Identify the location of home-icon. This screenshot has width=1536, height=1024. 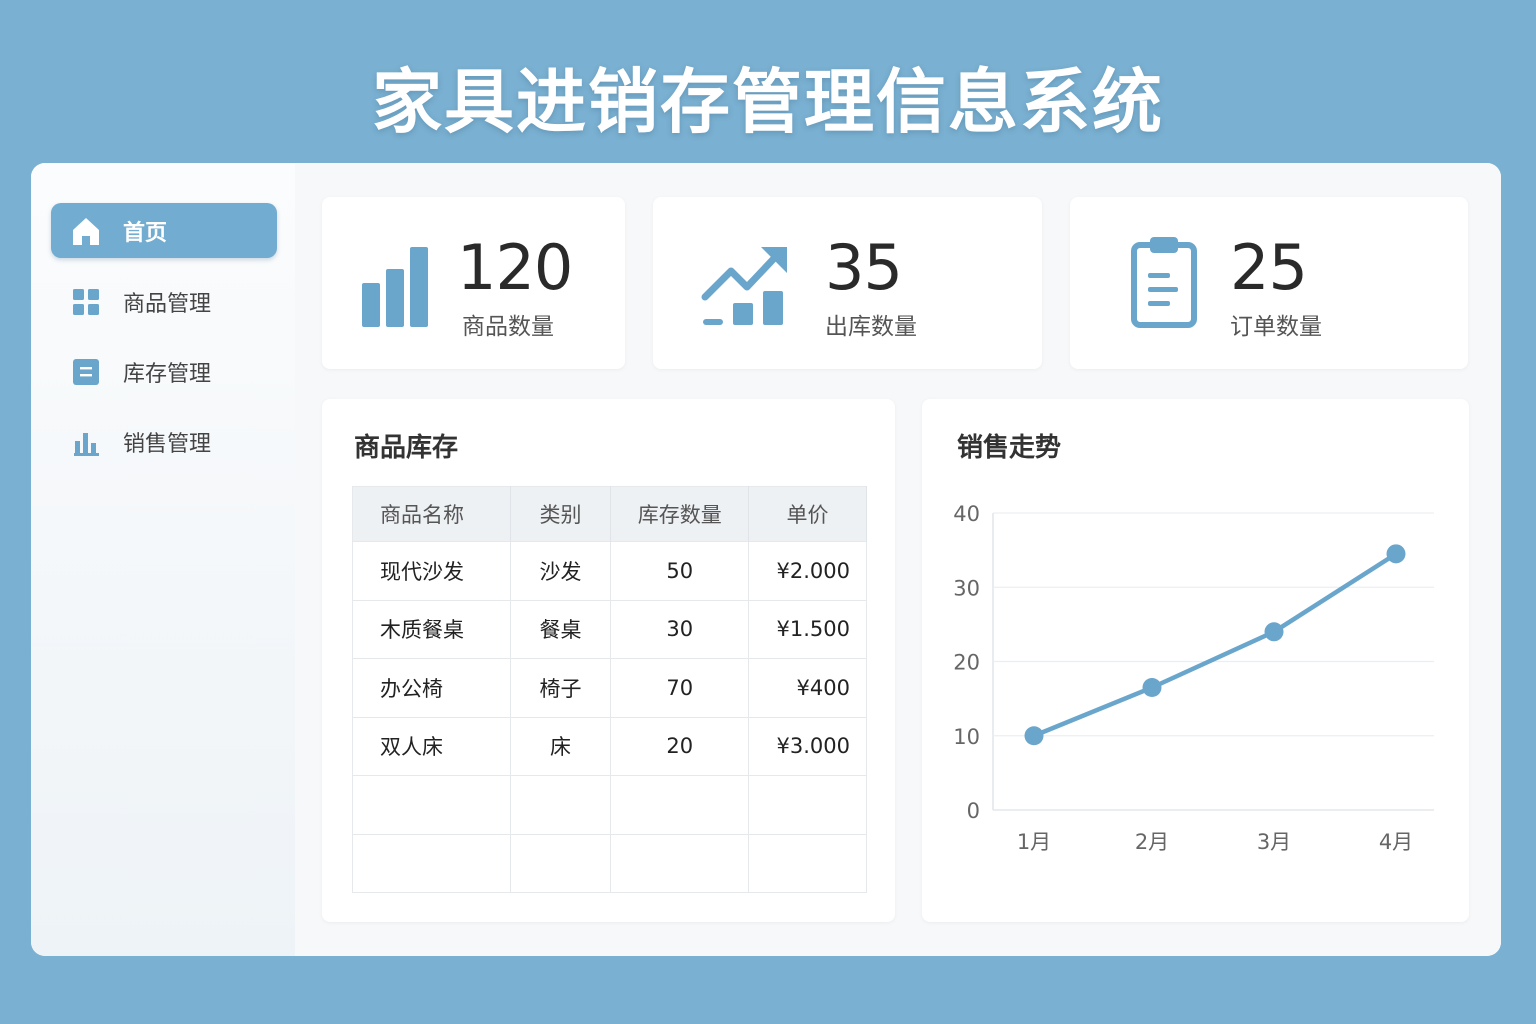
(86, 231).